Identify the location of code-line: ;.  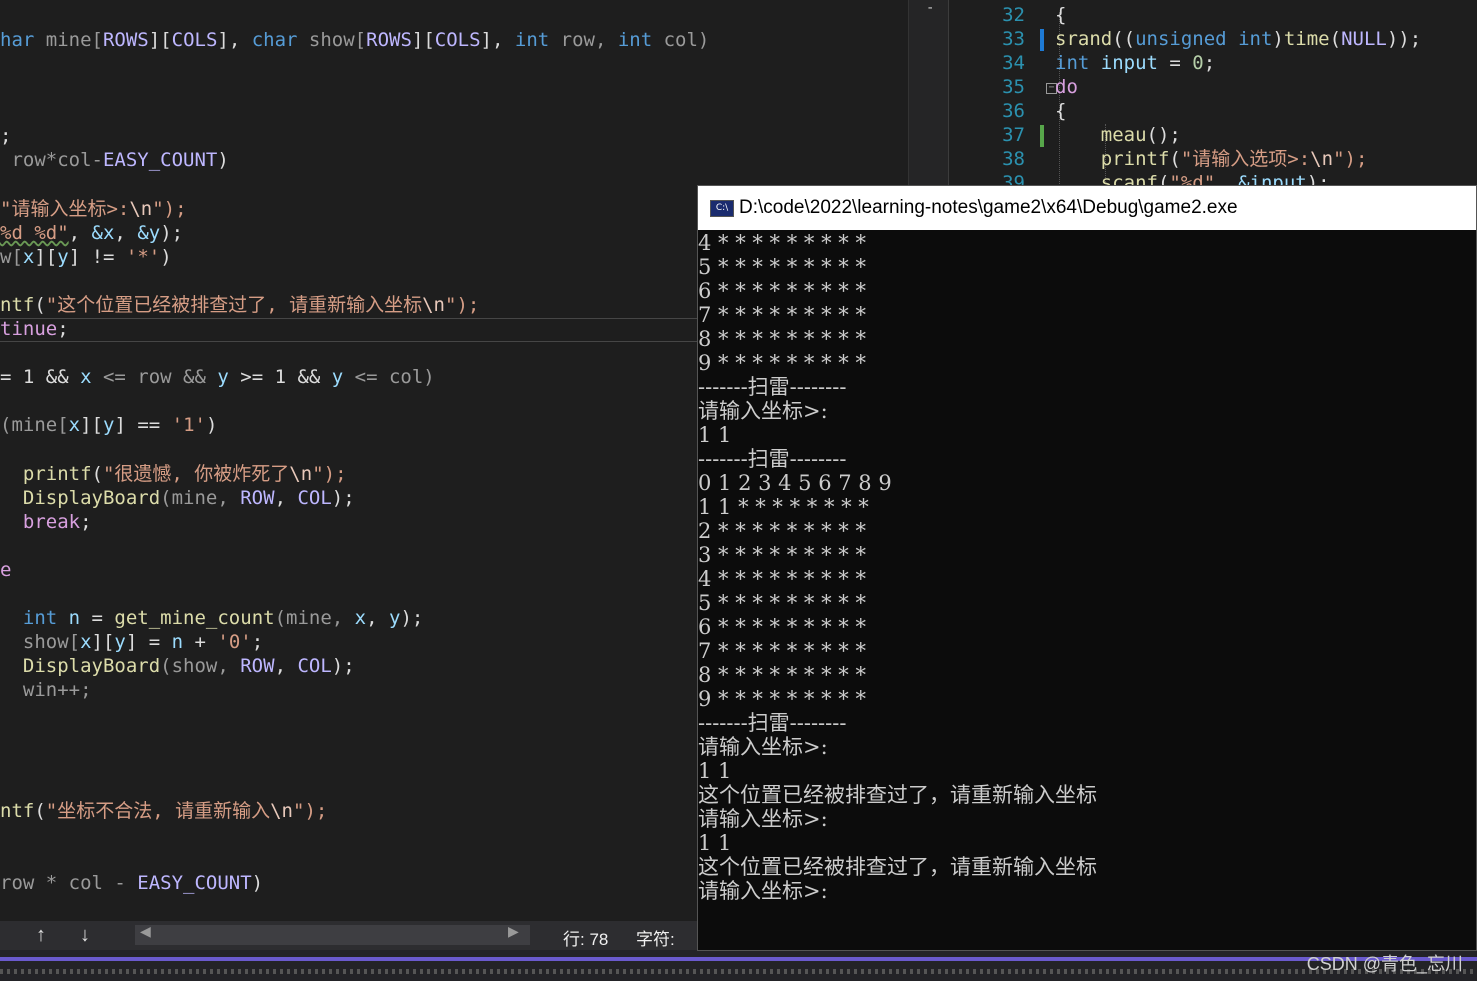
(5, 136).